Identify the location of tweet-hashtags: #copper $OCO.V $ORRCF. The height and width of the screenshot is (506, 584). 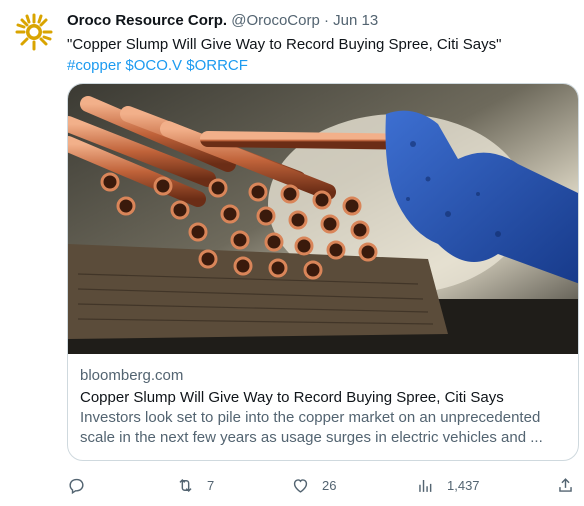
(319, 65).